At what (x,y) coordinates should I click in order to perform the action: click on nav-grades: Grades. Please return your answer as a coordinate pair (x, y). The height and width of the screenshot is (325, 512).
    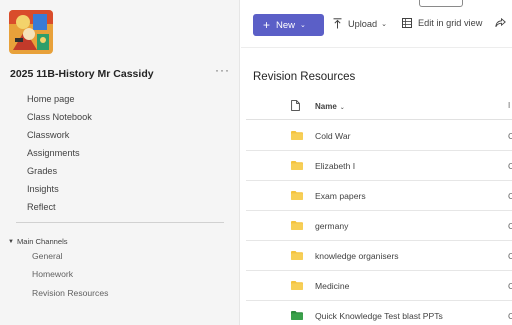
    Looking at the image, I should click on (42, 171).